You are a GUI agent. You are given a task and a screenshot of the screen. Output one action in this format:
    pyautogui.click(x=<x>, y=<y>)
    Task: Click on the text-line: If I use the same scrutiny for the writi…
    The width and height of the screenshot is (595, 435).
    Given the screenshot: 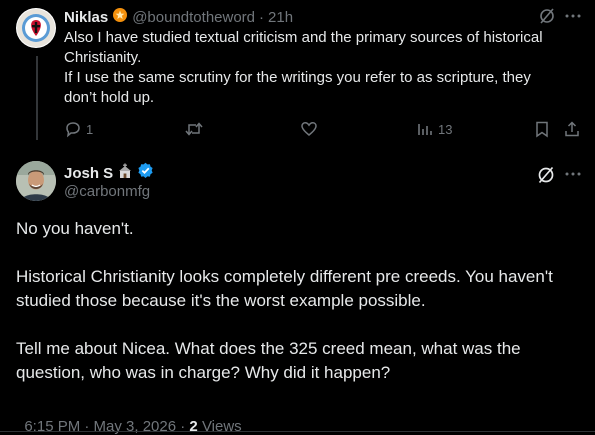 What is the action you would take?
    pyautogui.click(x=297, y=77)
    